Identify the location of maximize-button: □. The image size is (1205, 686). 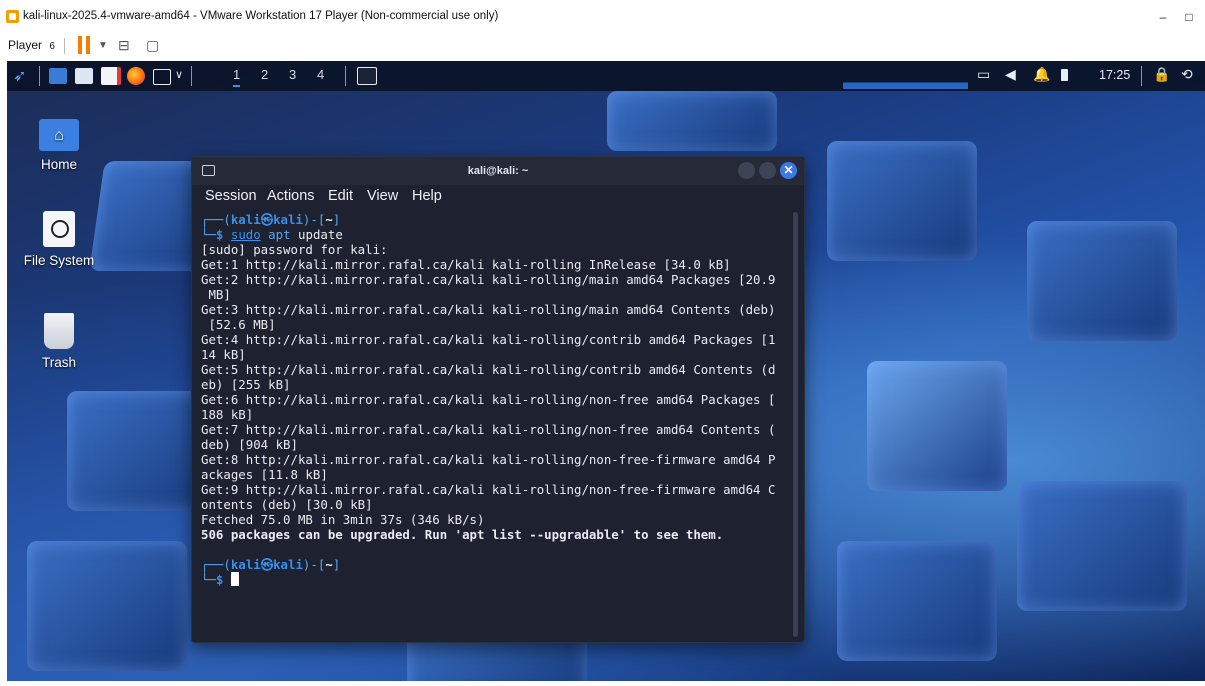
(1189, 17).